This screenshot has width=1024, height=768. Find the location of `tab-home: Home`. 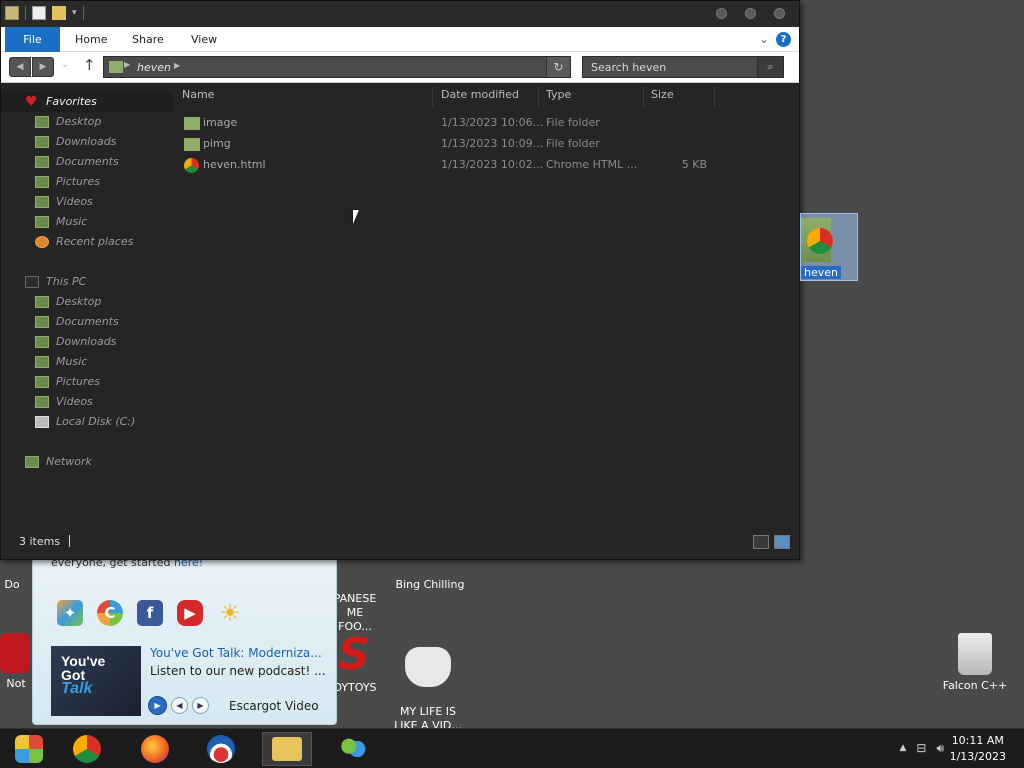

tab-home: Home is located at coordinates (91, 39).